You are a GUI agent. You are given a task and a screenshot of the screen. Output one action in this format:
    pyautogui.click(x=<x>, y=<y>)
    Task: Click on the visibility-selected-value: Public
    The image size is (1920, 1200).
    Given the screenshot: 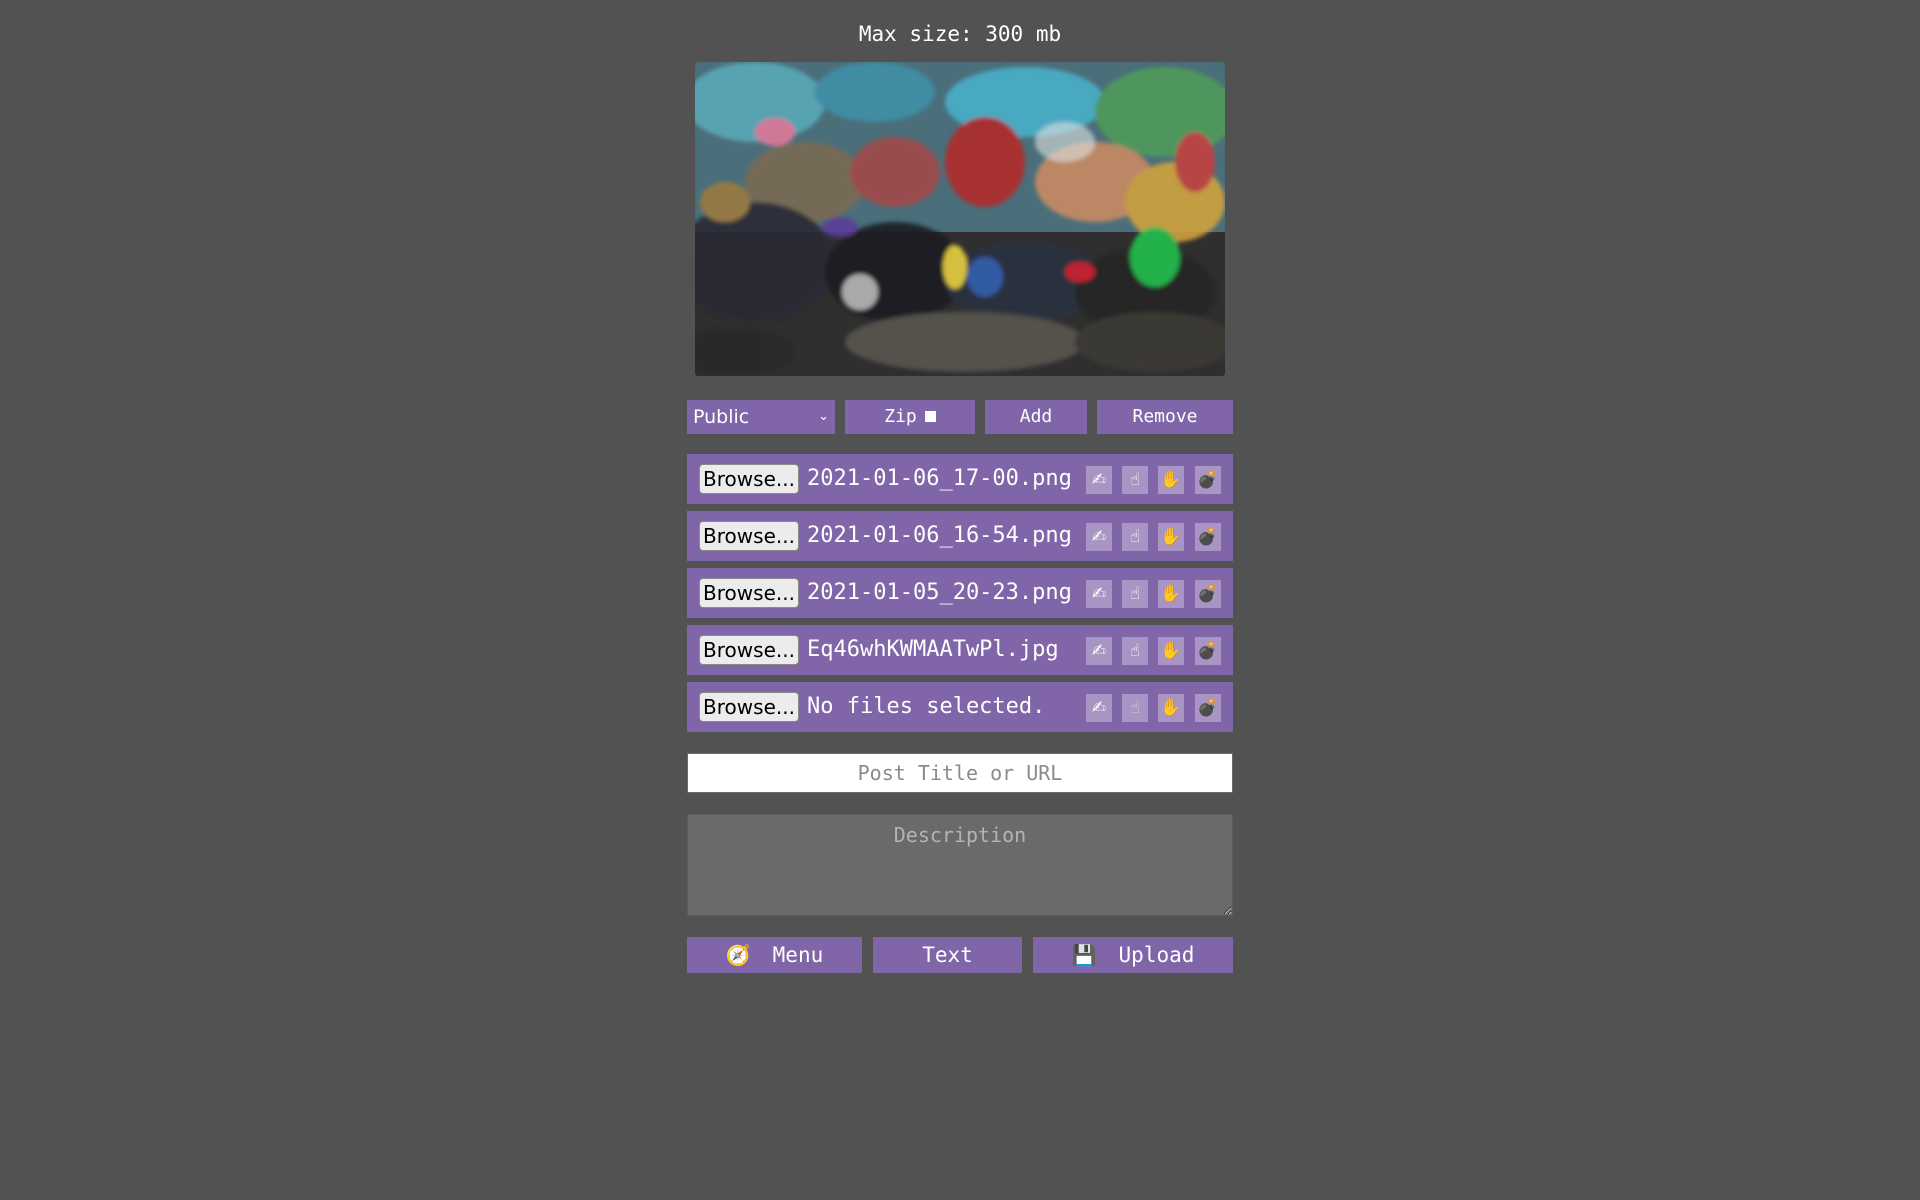 What is the action you would take?
    pyautogui.click(x=721, y=417)
    